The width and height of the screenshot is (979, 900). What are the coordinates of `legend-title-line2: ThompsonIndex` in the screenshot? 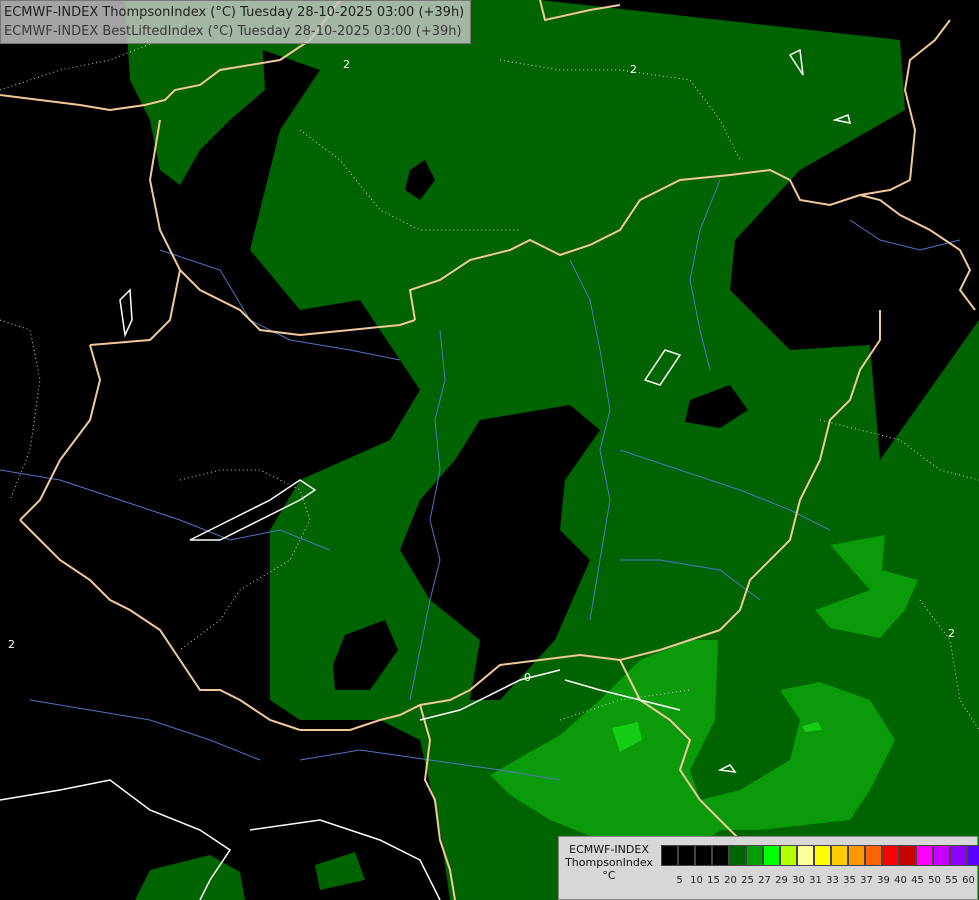 It's located at (609, 862).